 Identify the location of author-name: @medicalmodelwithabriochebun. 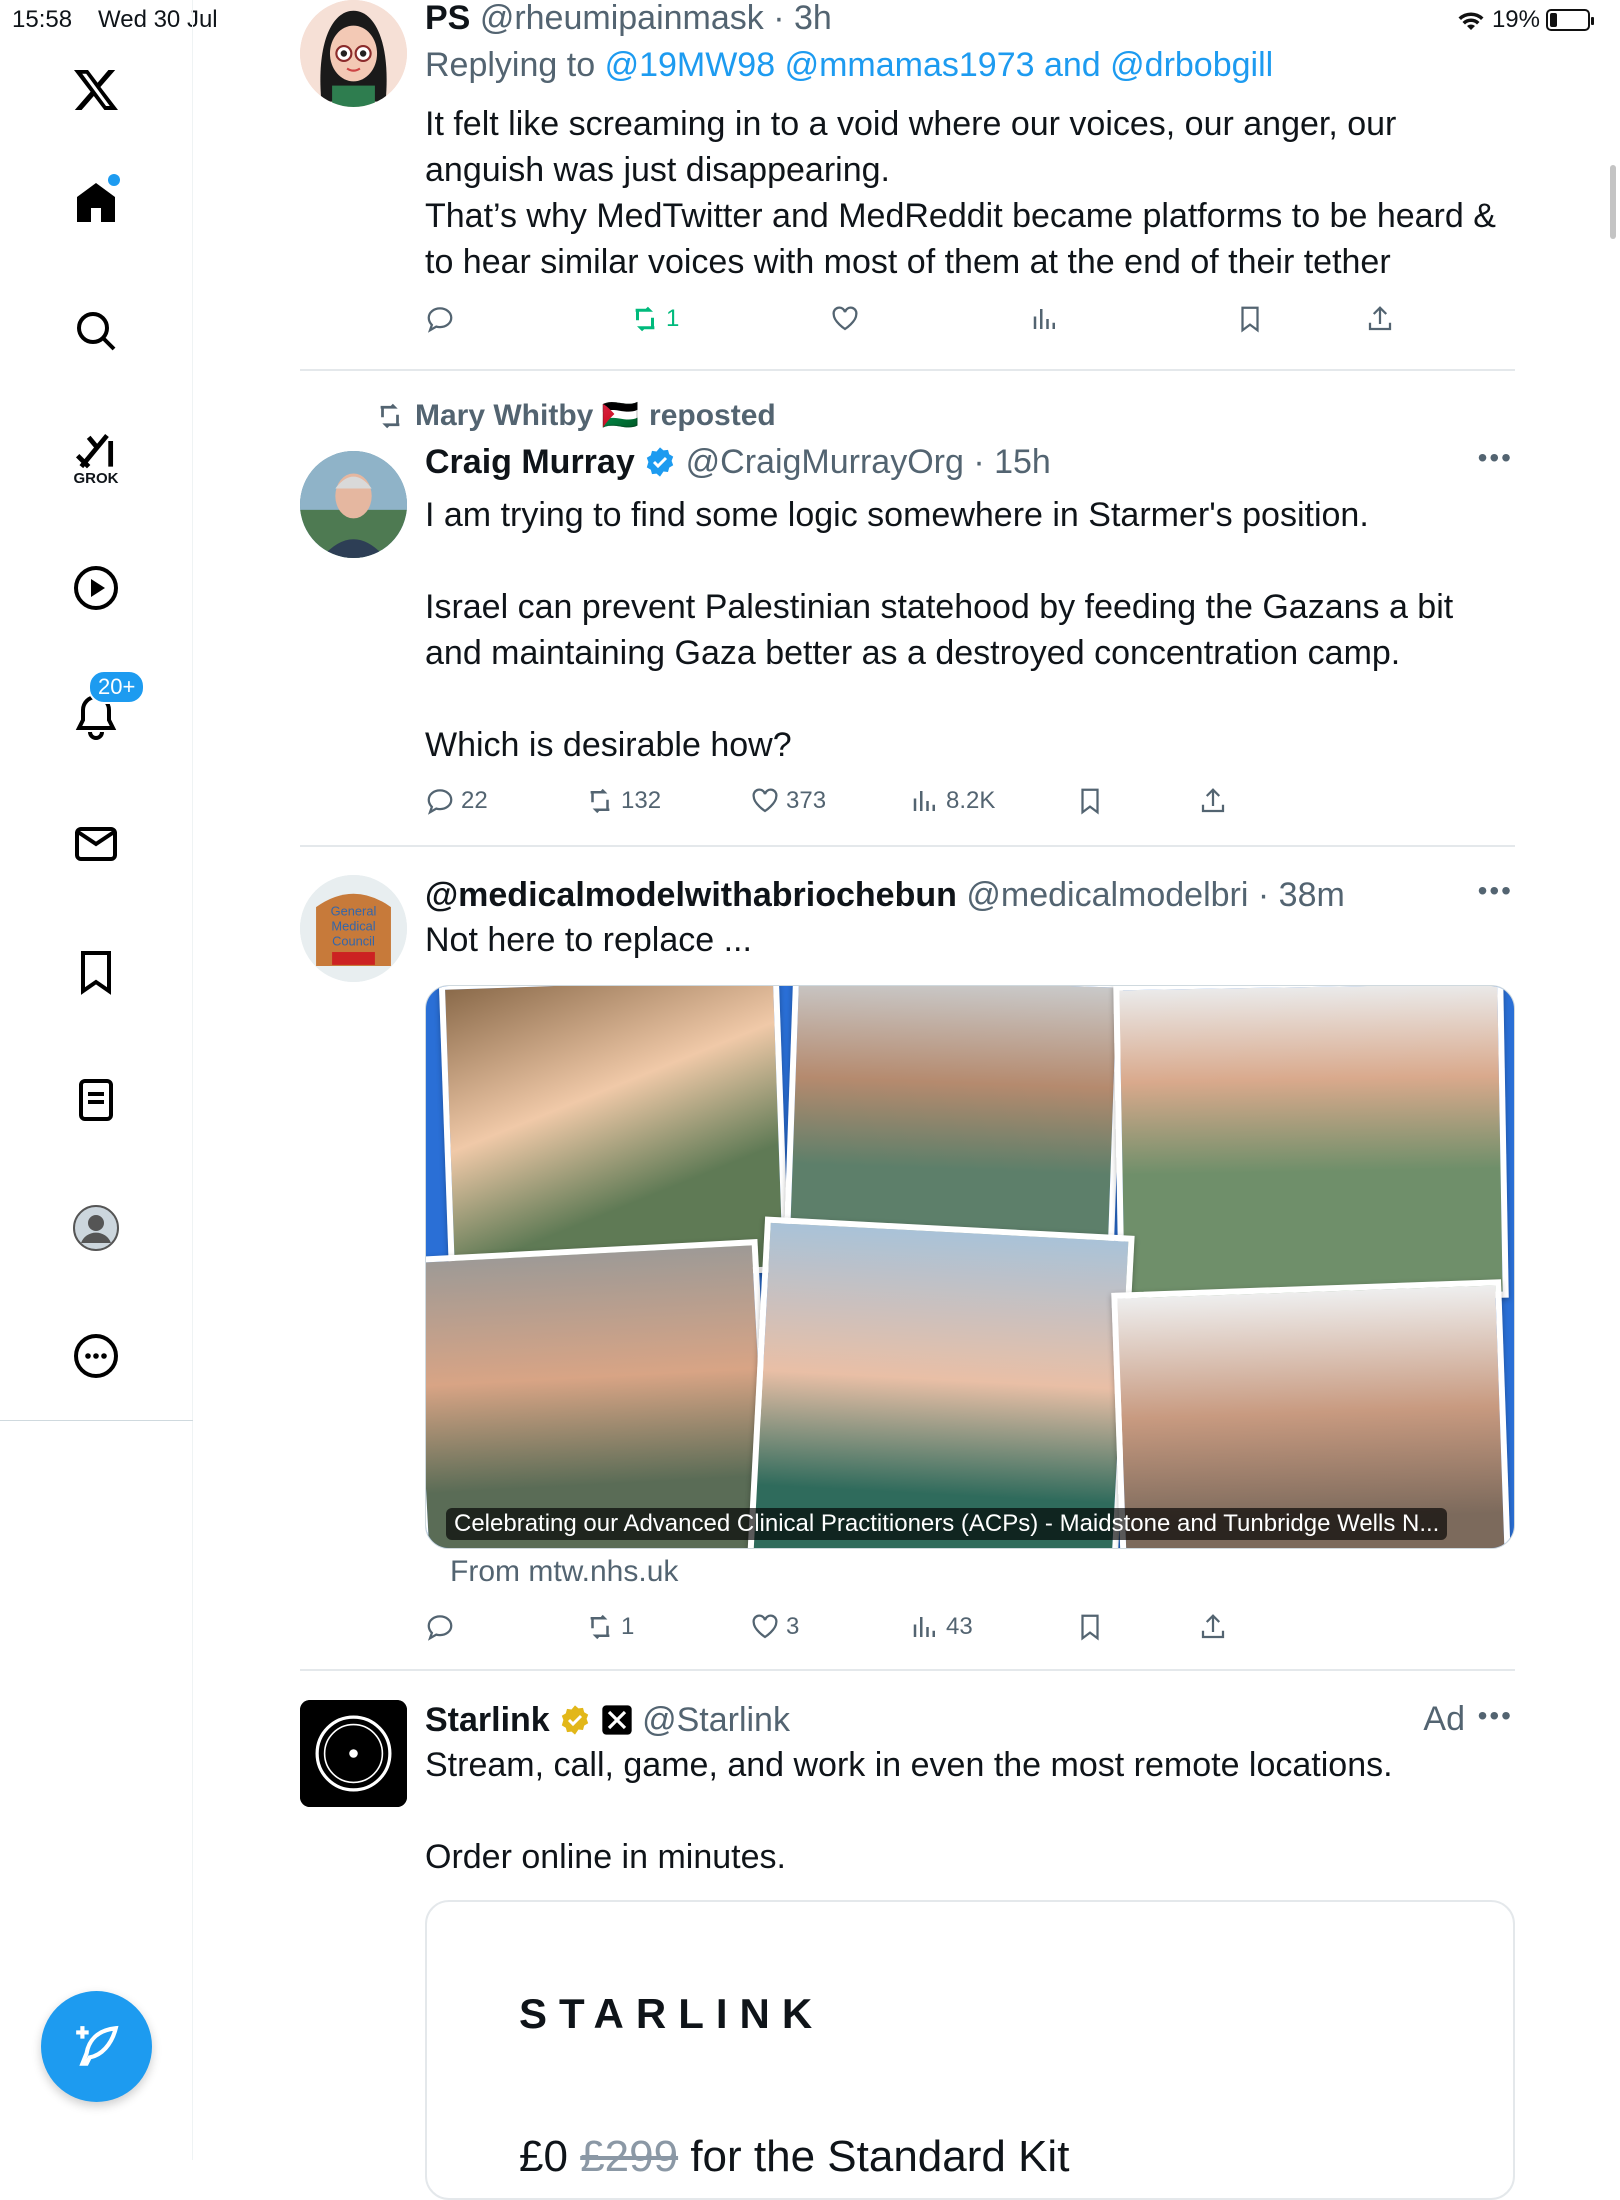
(691, 895).